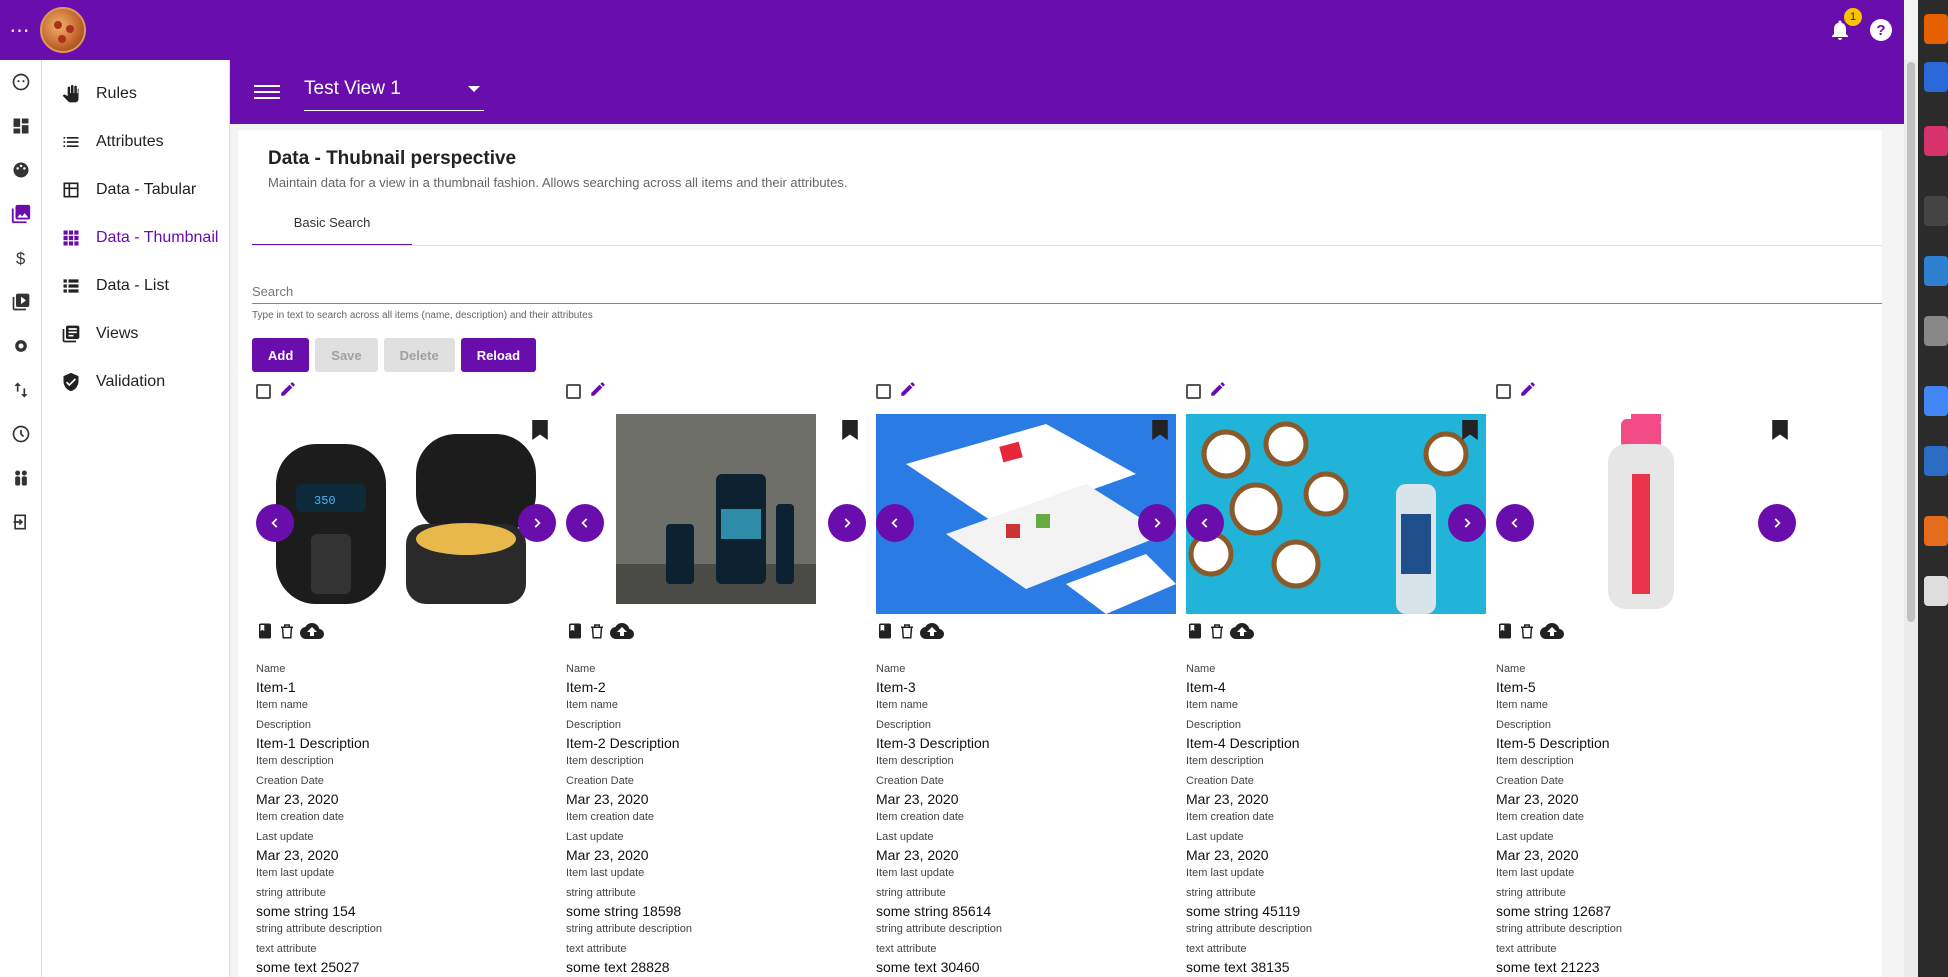 The height and width of the screenshot is (977, 1948). Describe the element at coordinates (20, 126) in the screenshot. I see `dashboard-icon` at that location.